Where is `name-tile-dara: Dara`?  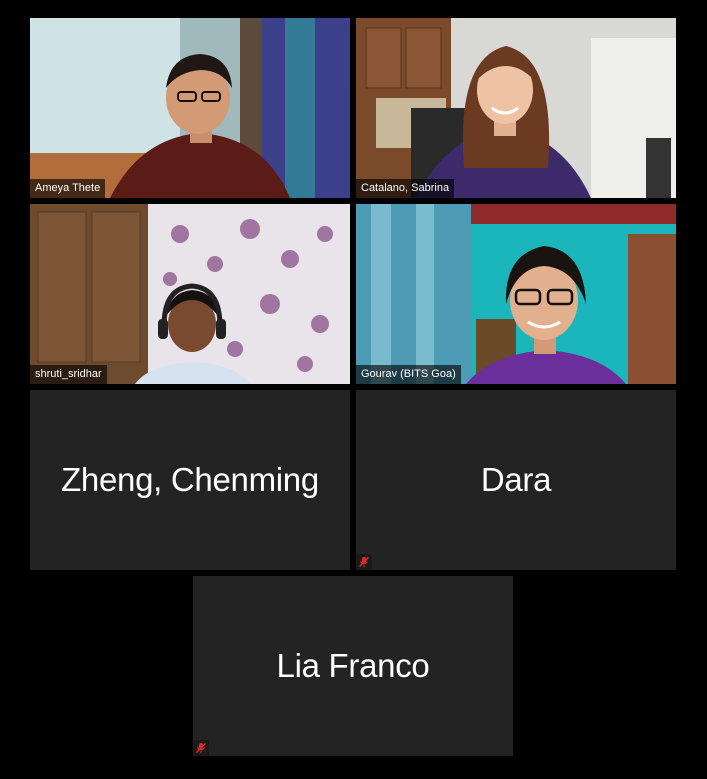
name-tile-dara: Dara is located at coordinates (516, 480).